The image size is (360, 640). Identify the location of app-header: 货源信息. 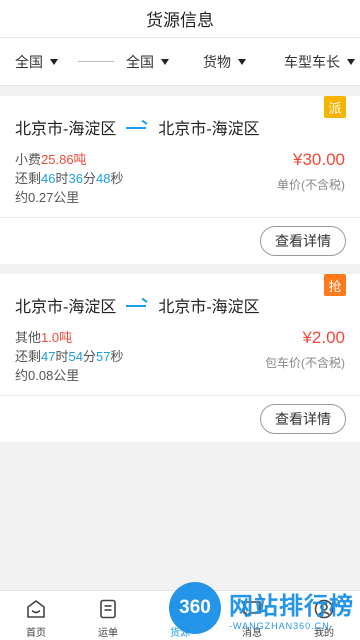
(180, 19).